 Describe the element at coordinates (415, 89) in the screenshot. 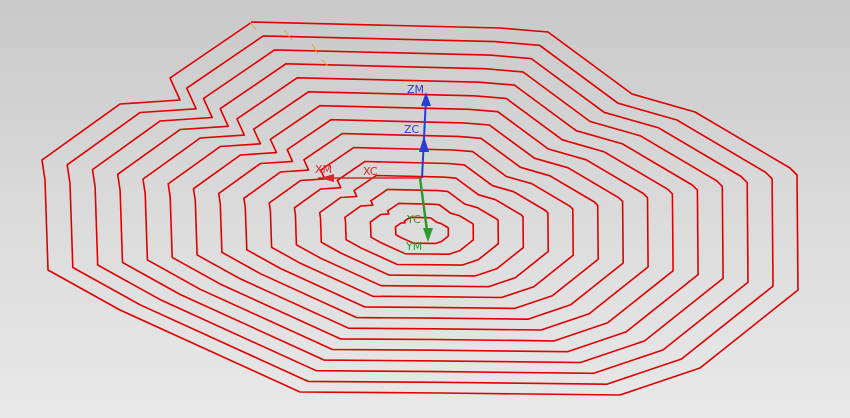

I see `zm-label: ZM` at that location.